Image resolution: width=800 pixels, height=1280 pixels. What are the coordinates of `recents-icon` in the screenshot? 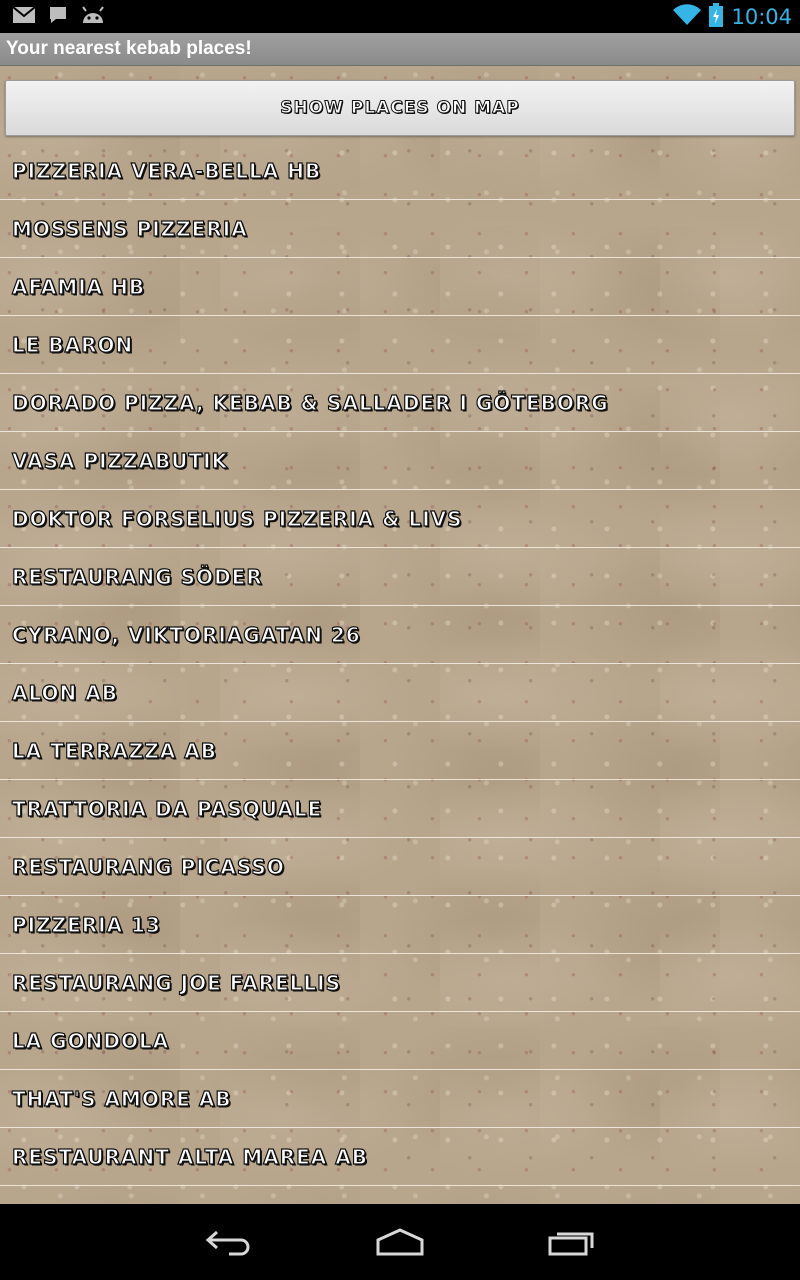 It's located at (571, 1244).